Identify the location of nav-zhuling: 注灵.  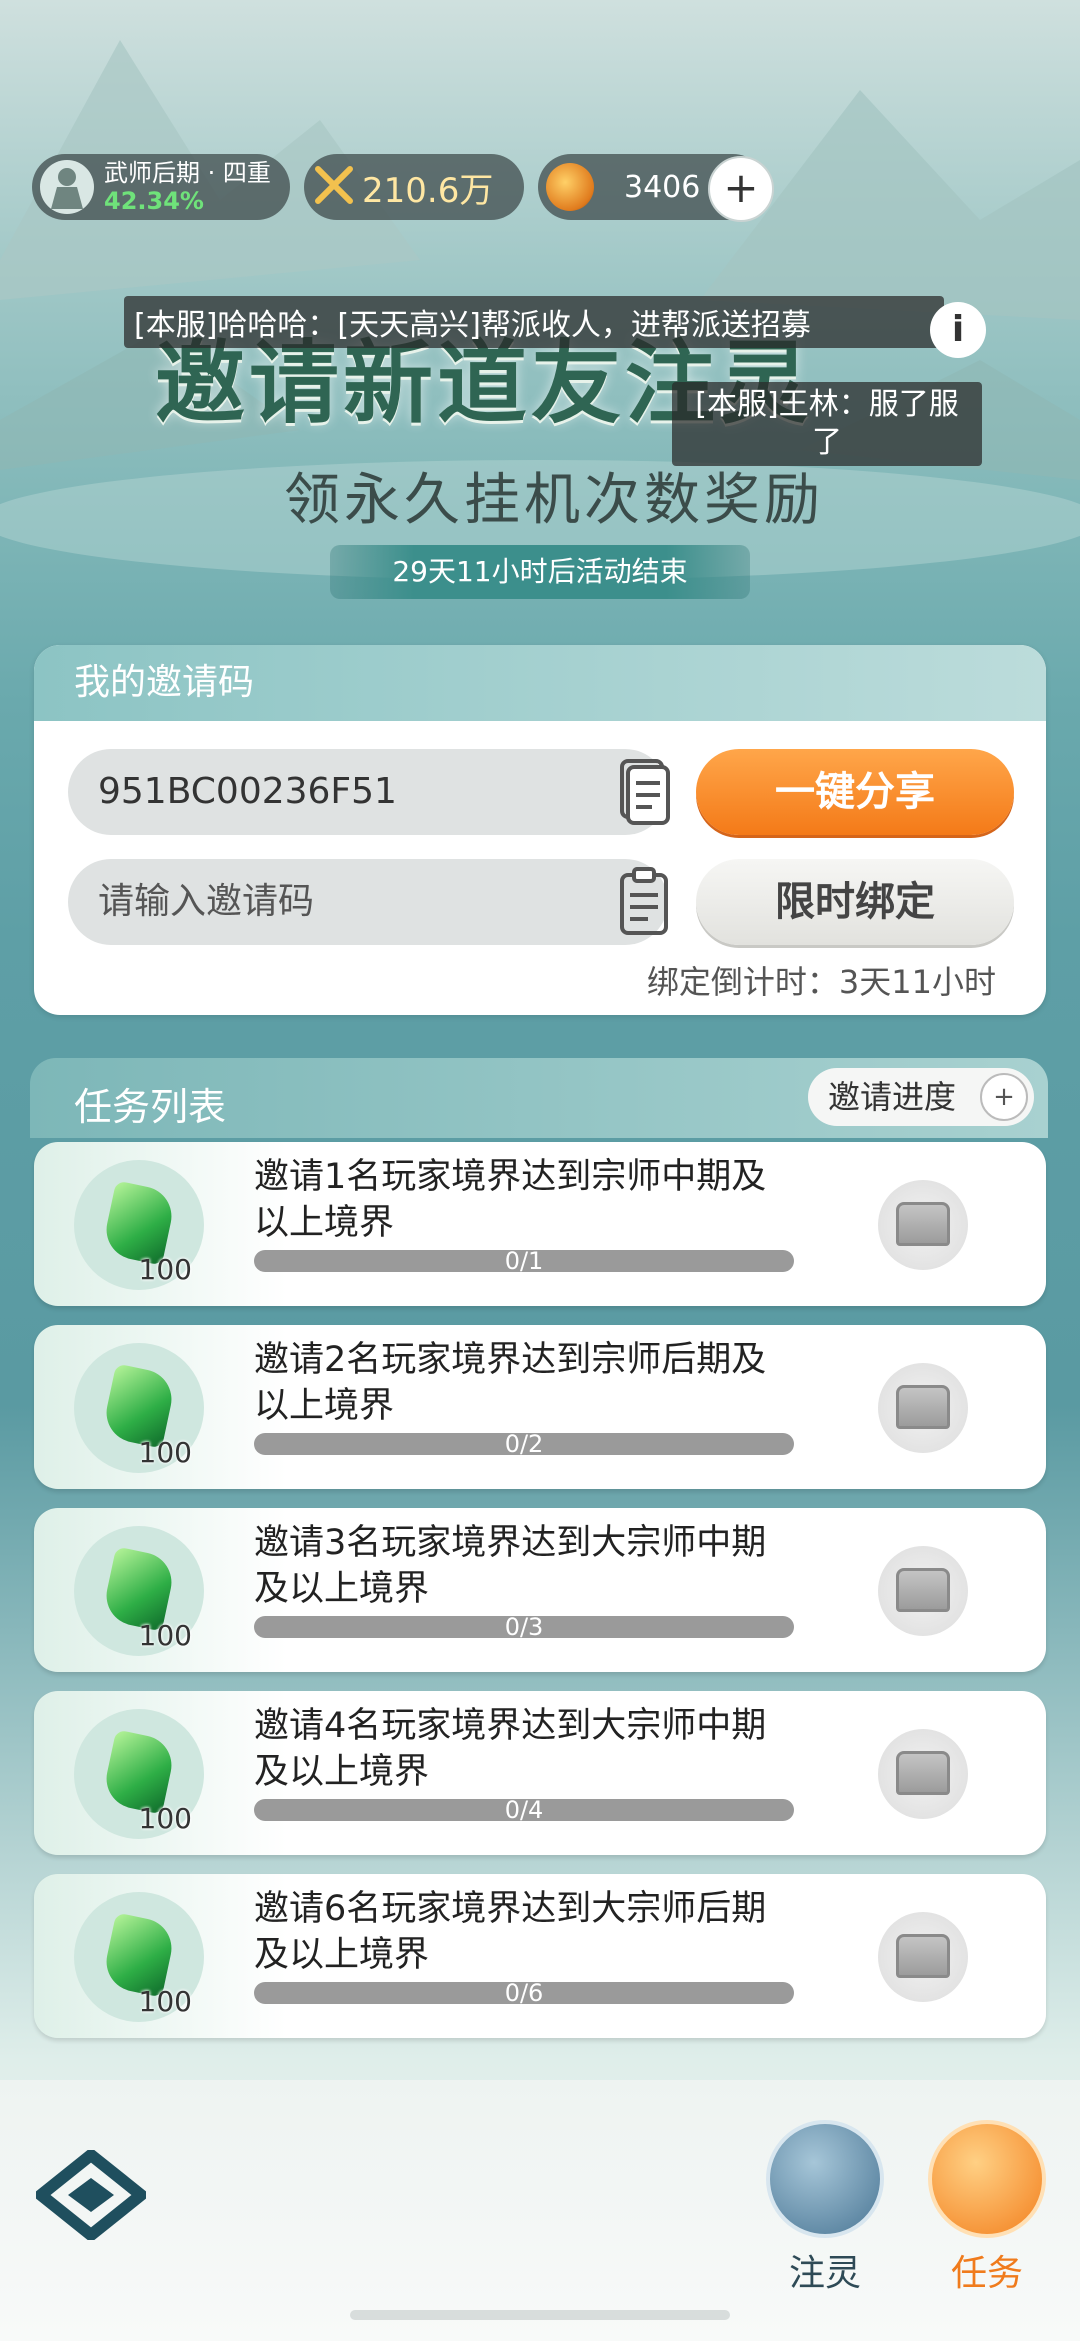
(825, 2208).